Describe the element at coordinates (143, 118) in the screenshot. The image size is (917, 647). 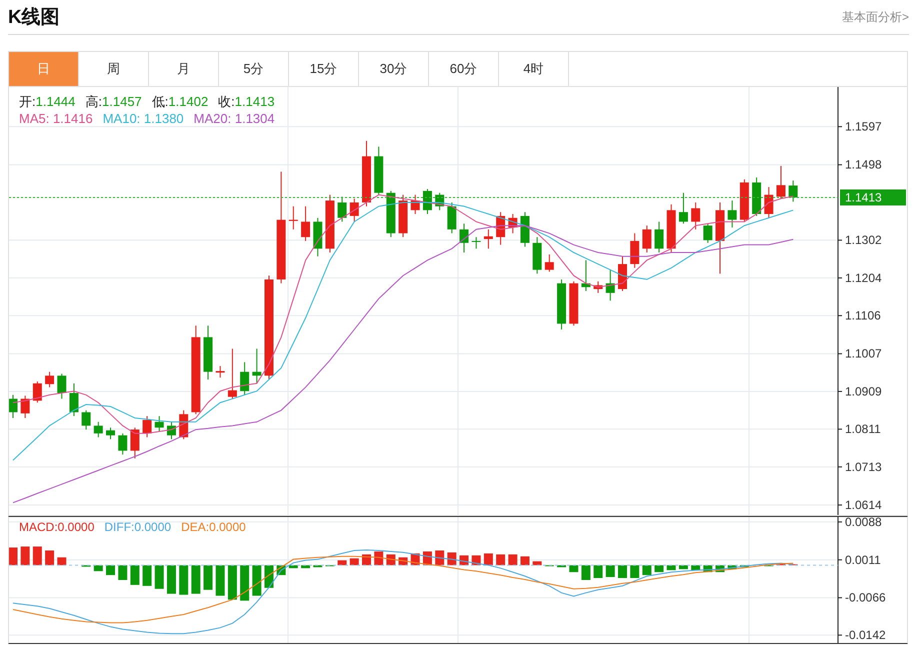
I see `moving-average-value: MA10: 1.1380` at that location.